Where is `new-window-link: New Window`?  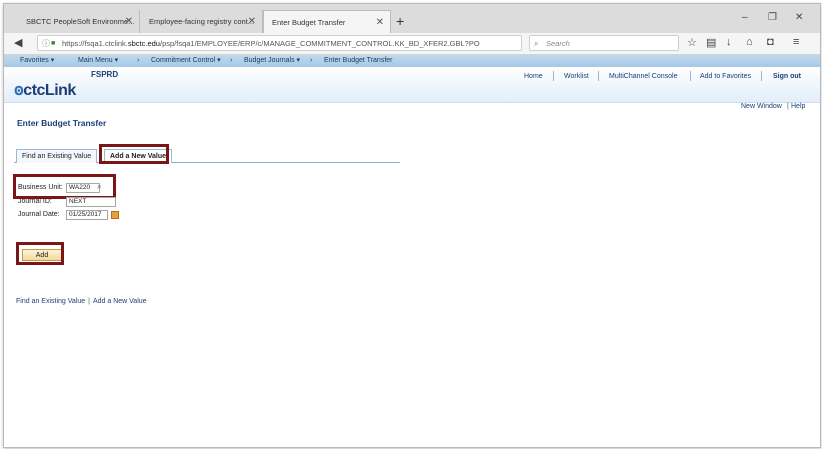
new-window-link: New Window is located at coordinates (761, 106).